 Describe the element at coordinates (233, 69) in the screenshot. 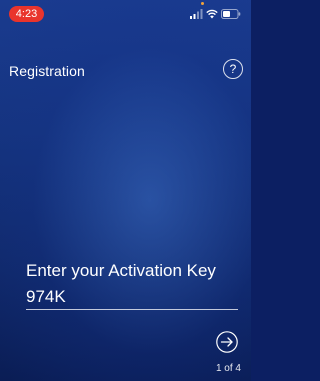

I see `help-button: ?` at that location.